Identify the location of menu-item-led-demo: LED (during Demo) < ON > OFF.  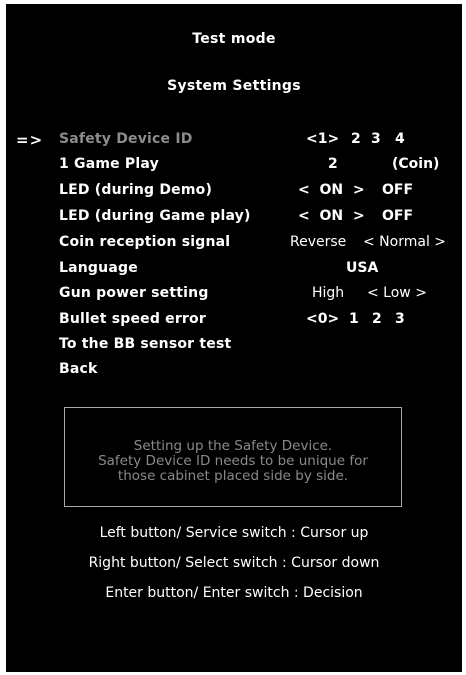
(234, 193).